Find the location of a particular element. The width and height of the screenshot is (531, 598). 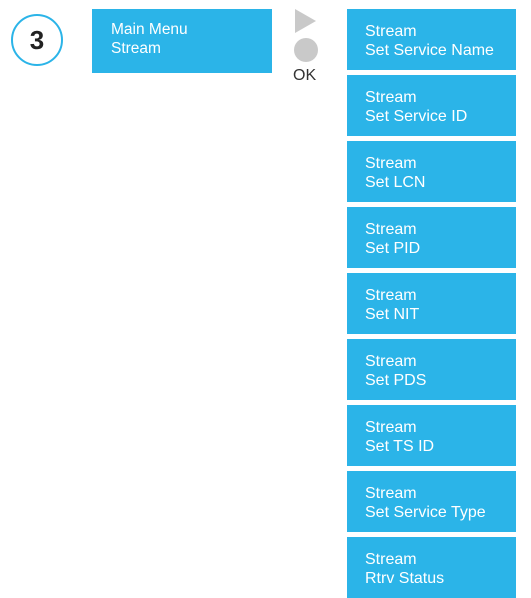

submenu-item-label: Rtrv Status is located at coordinates (405, 578).